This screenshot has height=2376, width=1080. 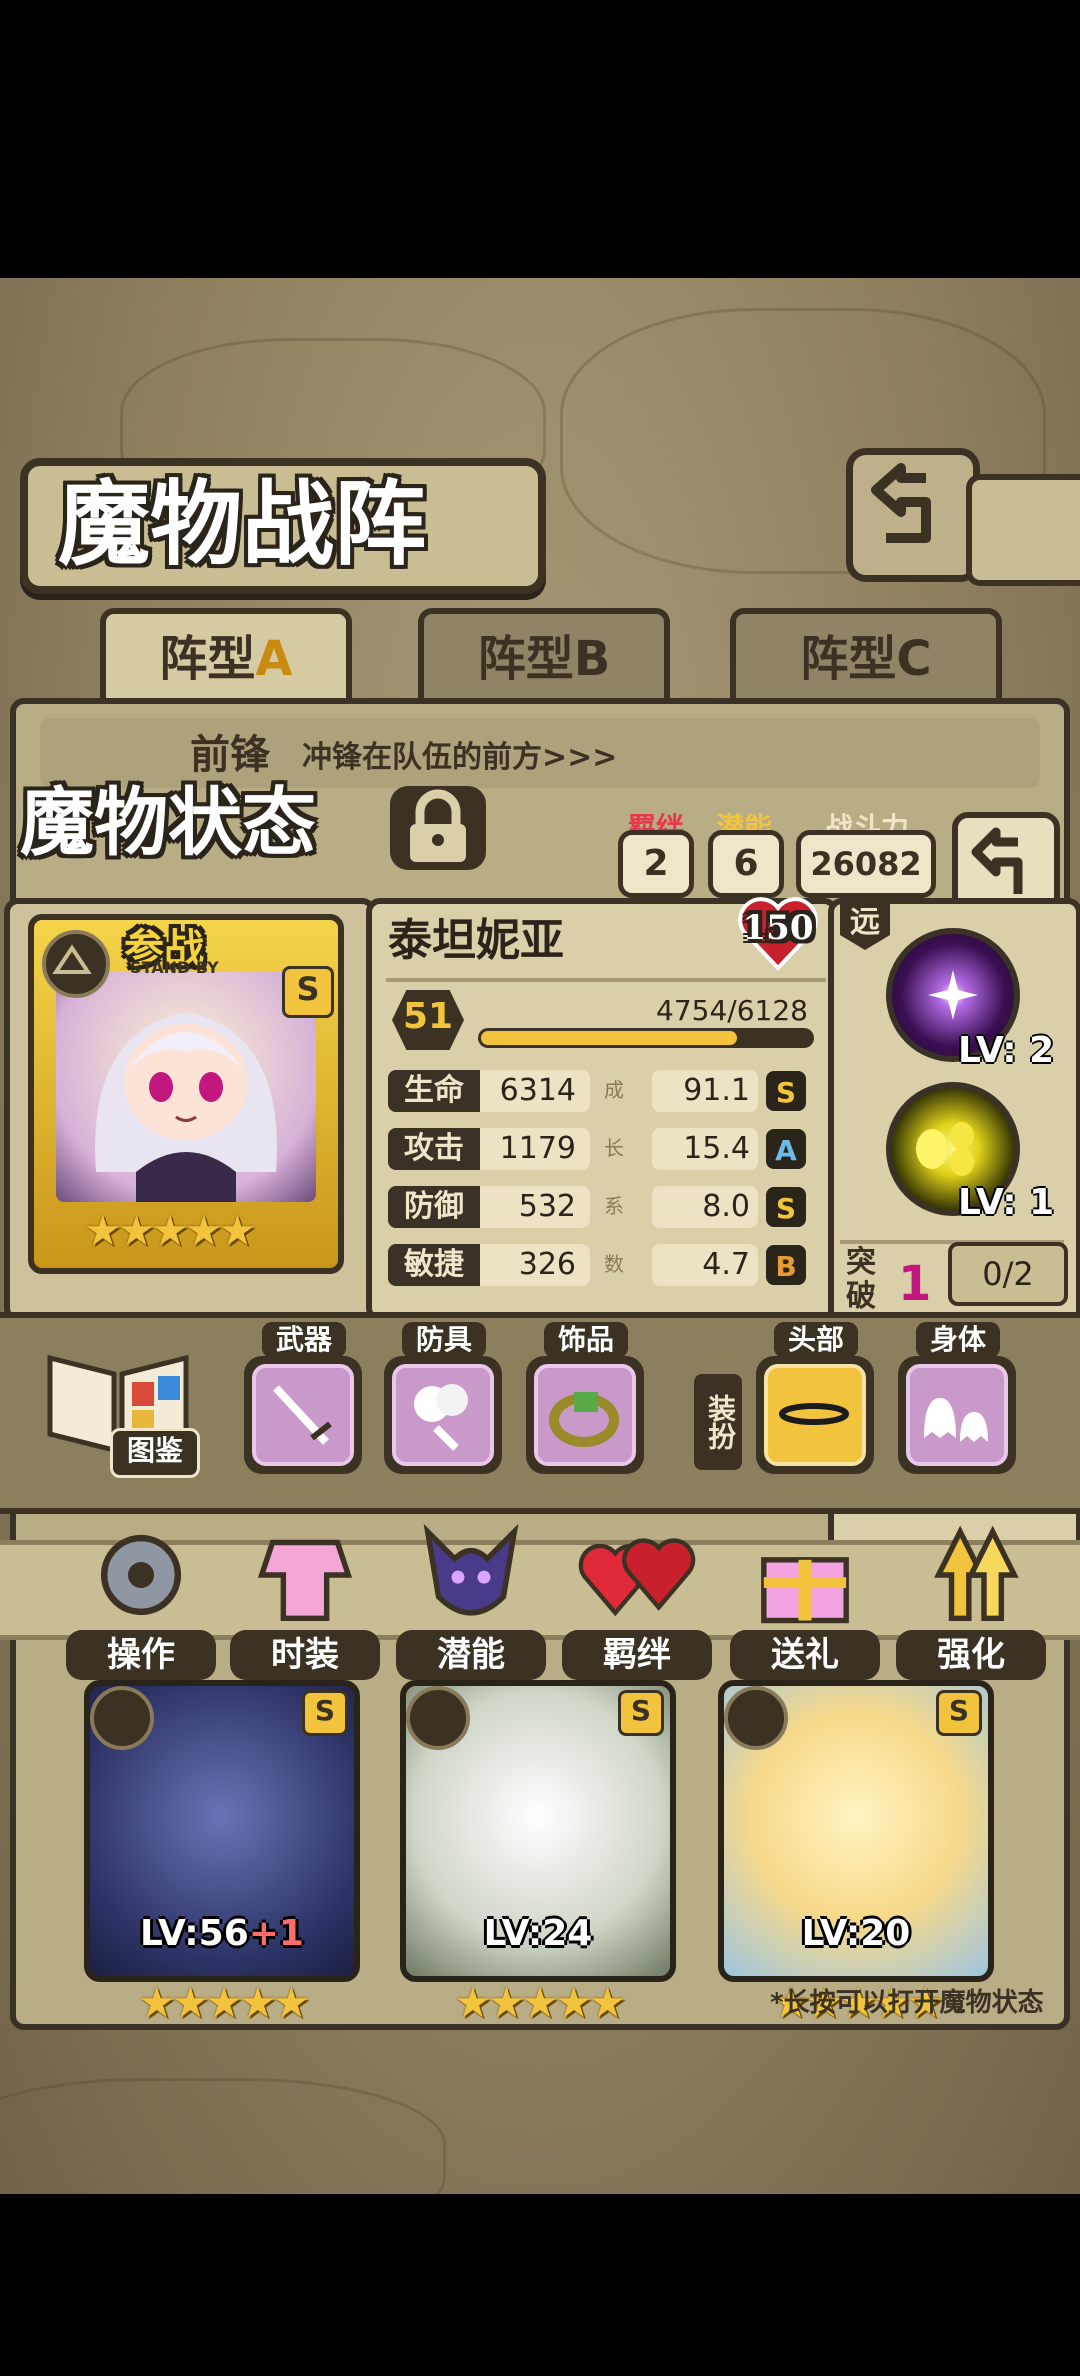 I want to click on weapon-slot, so click(x=303, y=1415).